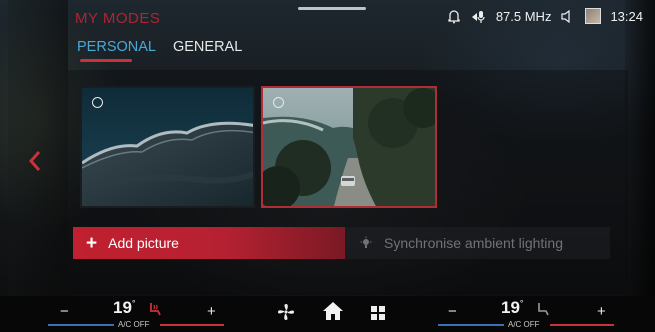  Describe the element at coordinates (333, 311) in the screenshot. I see `home-icon` at that location.